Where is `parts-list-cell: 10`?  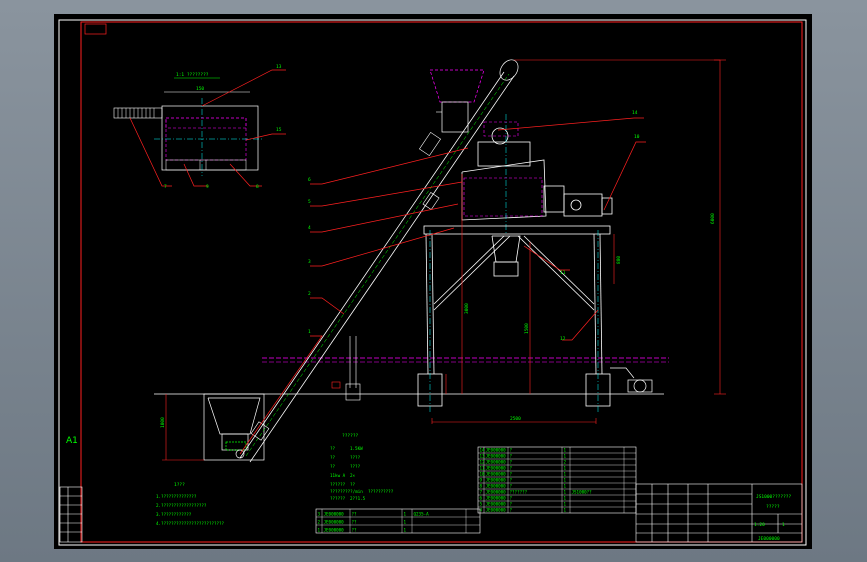
parts-list-cell: 10 is located at coordinates (483, 473).